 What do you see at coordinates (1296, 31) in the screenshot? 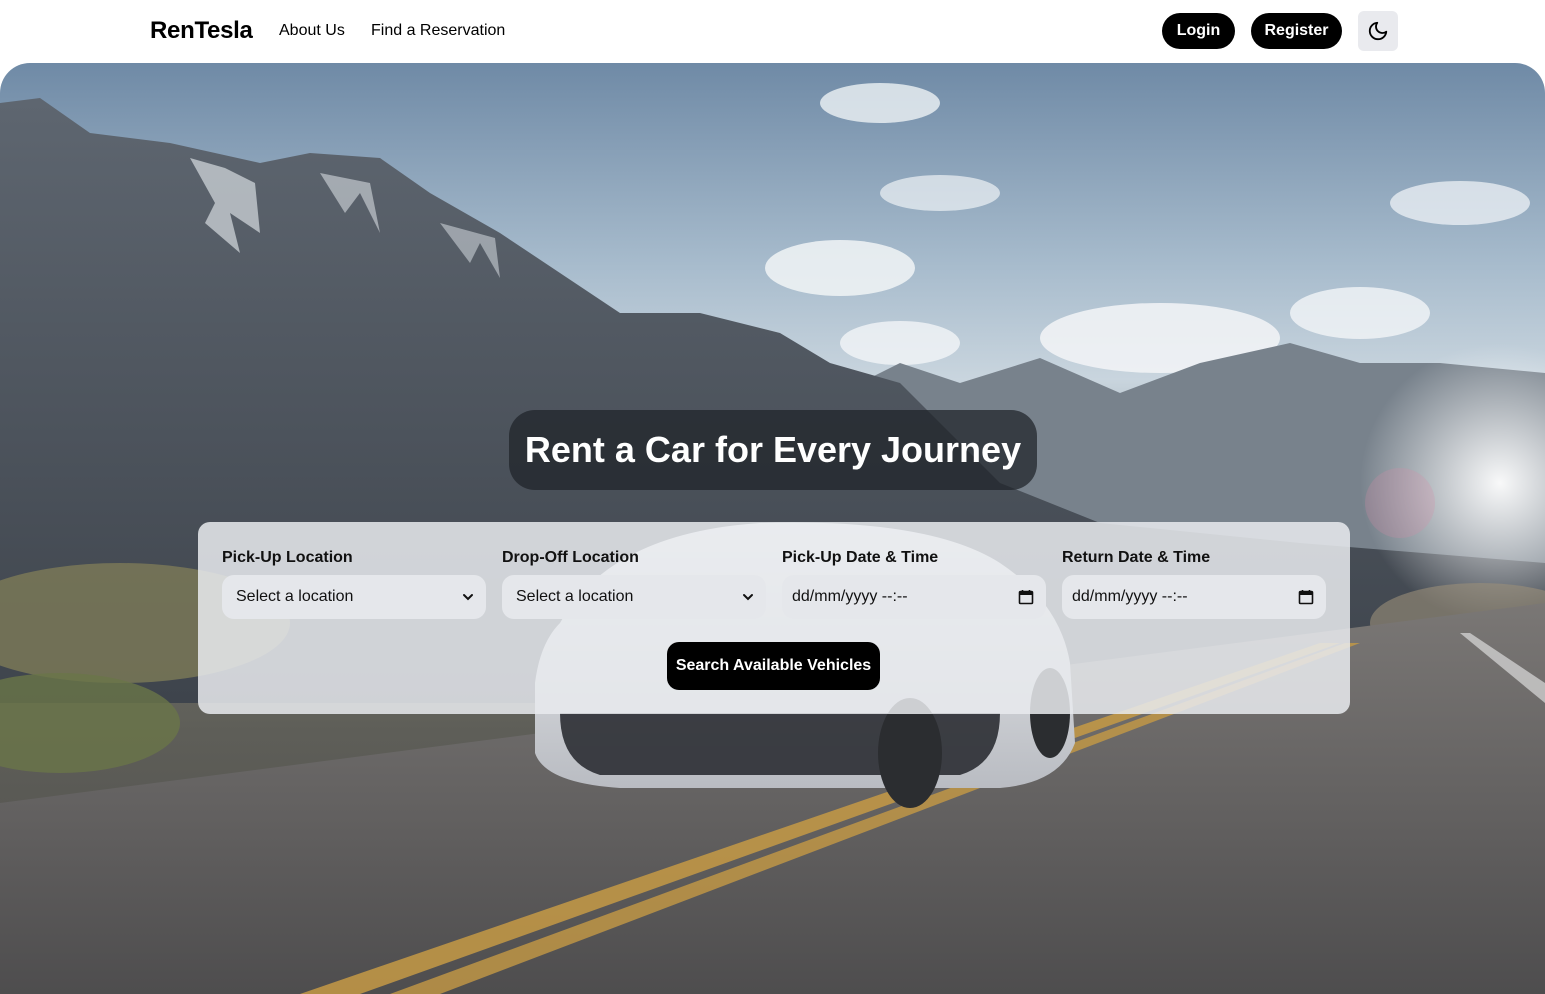
I see `register-button: Register` at bounding box center [1296, 31].